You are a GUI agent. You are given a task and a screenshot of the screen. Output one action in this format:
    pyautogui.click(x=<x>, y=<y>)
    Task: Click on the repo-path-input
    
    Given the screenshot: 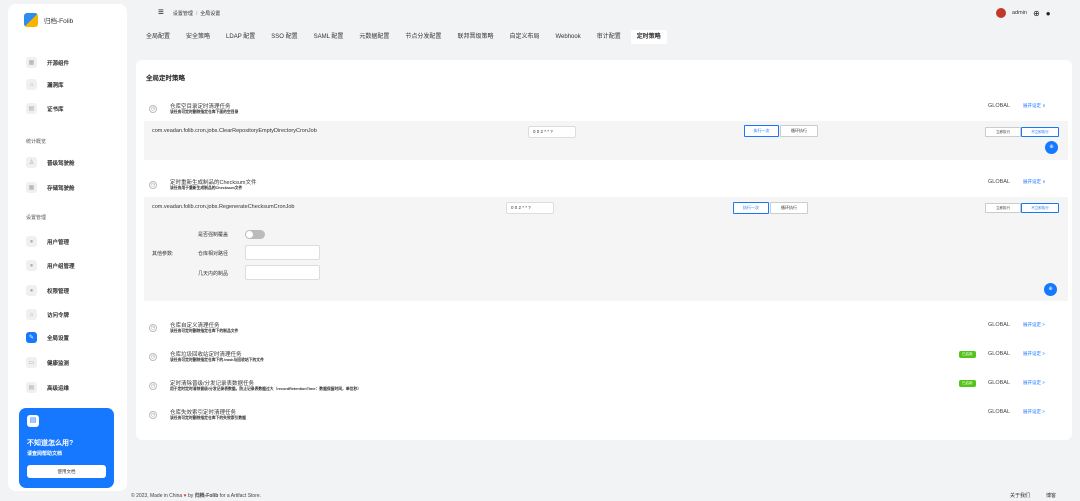 What is the action you would take?
    pyautogui.click(x=282, y=252)
    